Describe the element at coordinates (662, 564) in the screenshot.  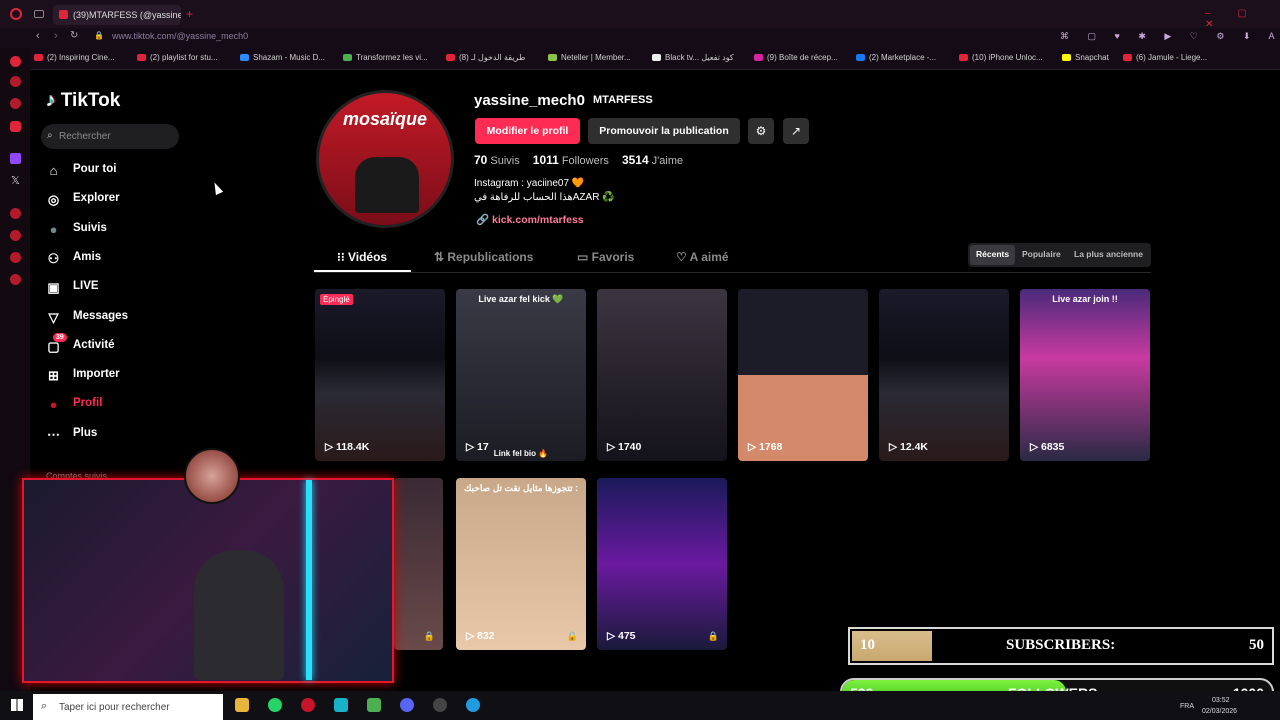
I see `video-card: ▷ 475 🔒` at that location.